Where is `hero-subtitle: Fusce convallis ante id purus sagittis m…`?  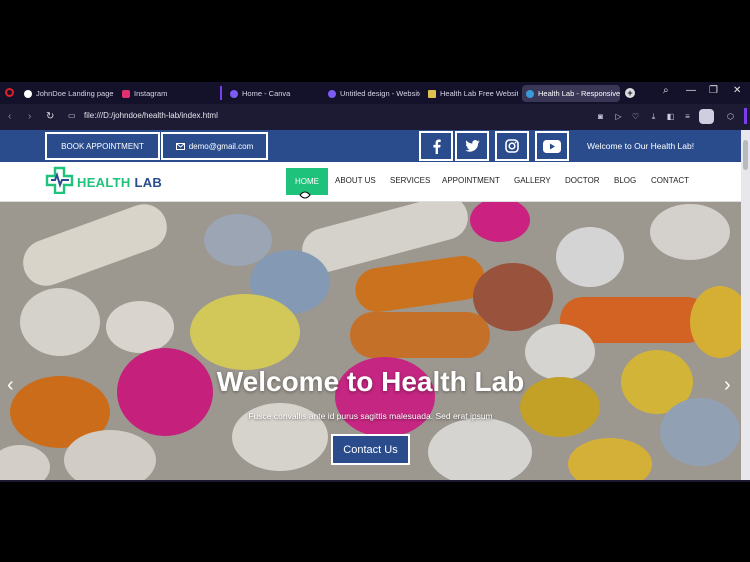 hero-subtitle: Fusce convallis ante id purus sagittis m… is located at coordinates (370, 416).